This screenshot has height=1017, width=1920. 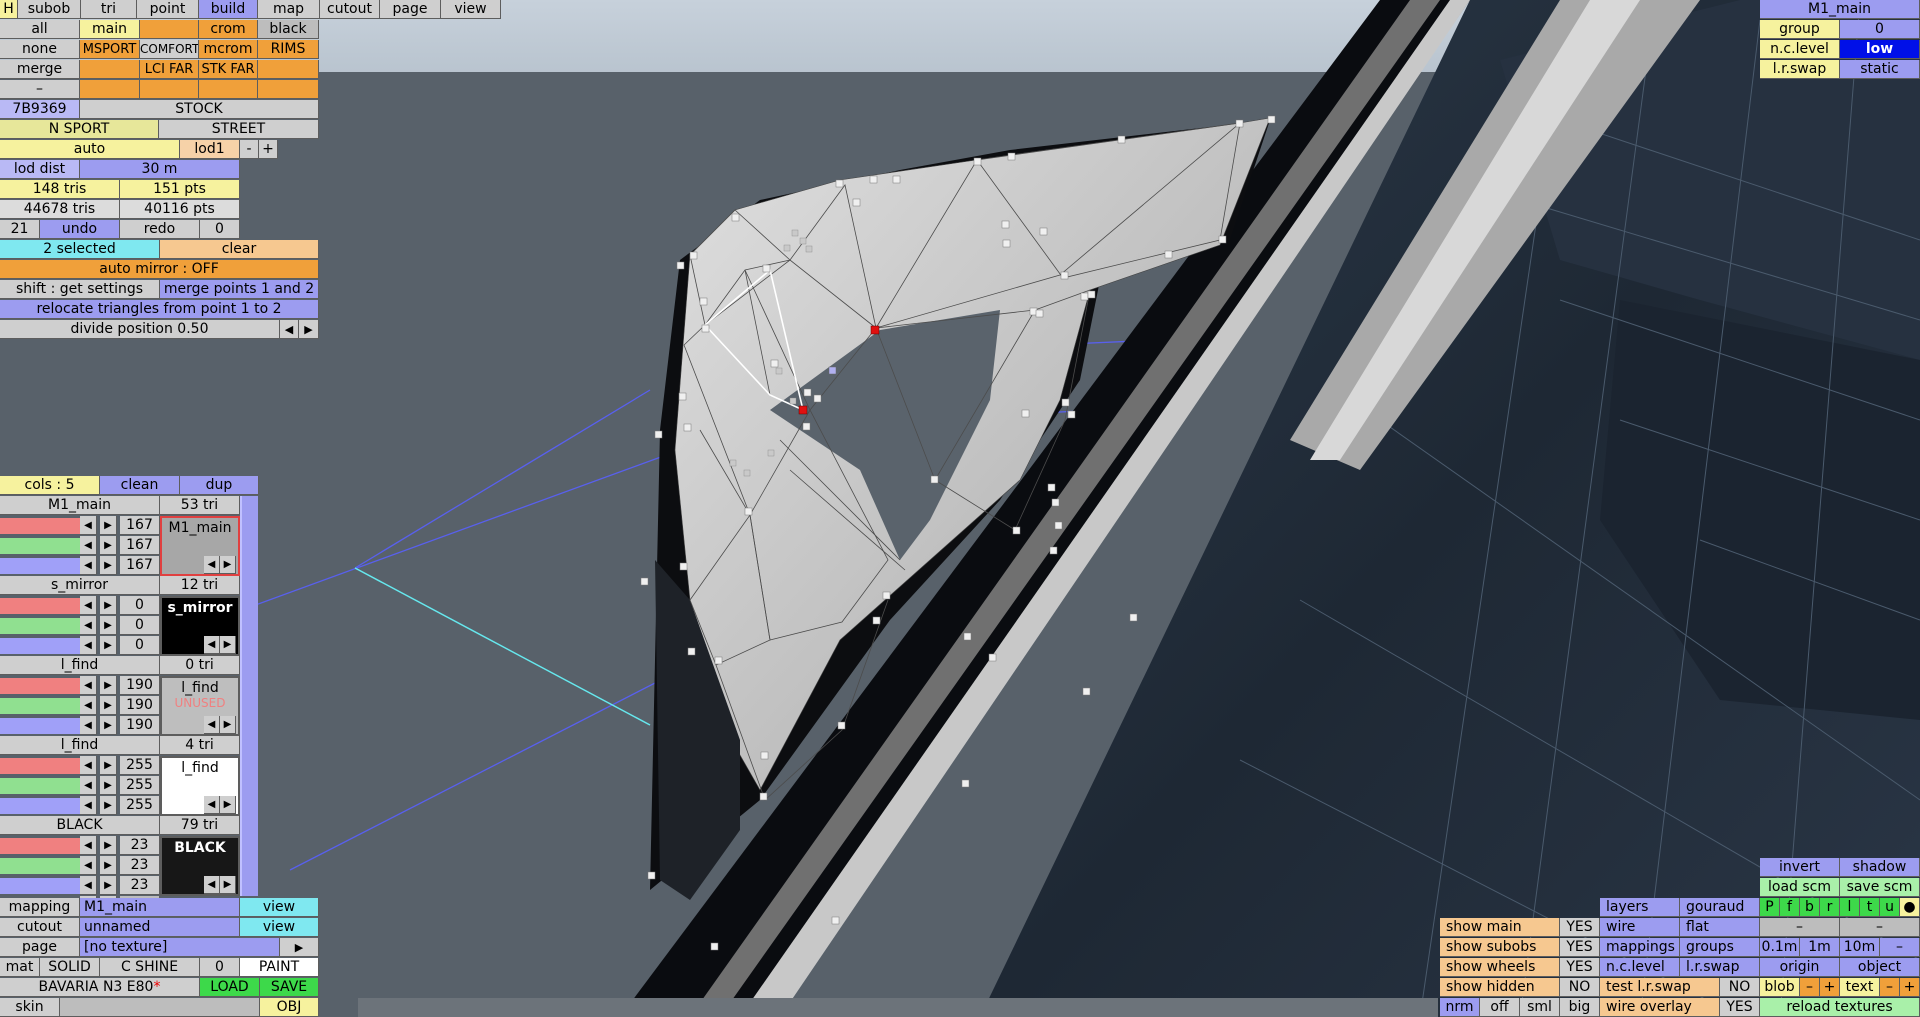 What do you see at coordinates (1720, 927) in the screenshot?
I see `flat-button: flat` at bounding box center [1720, 927].